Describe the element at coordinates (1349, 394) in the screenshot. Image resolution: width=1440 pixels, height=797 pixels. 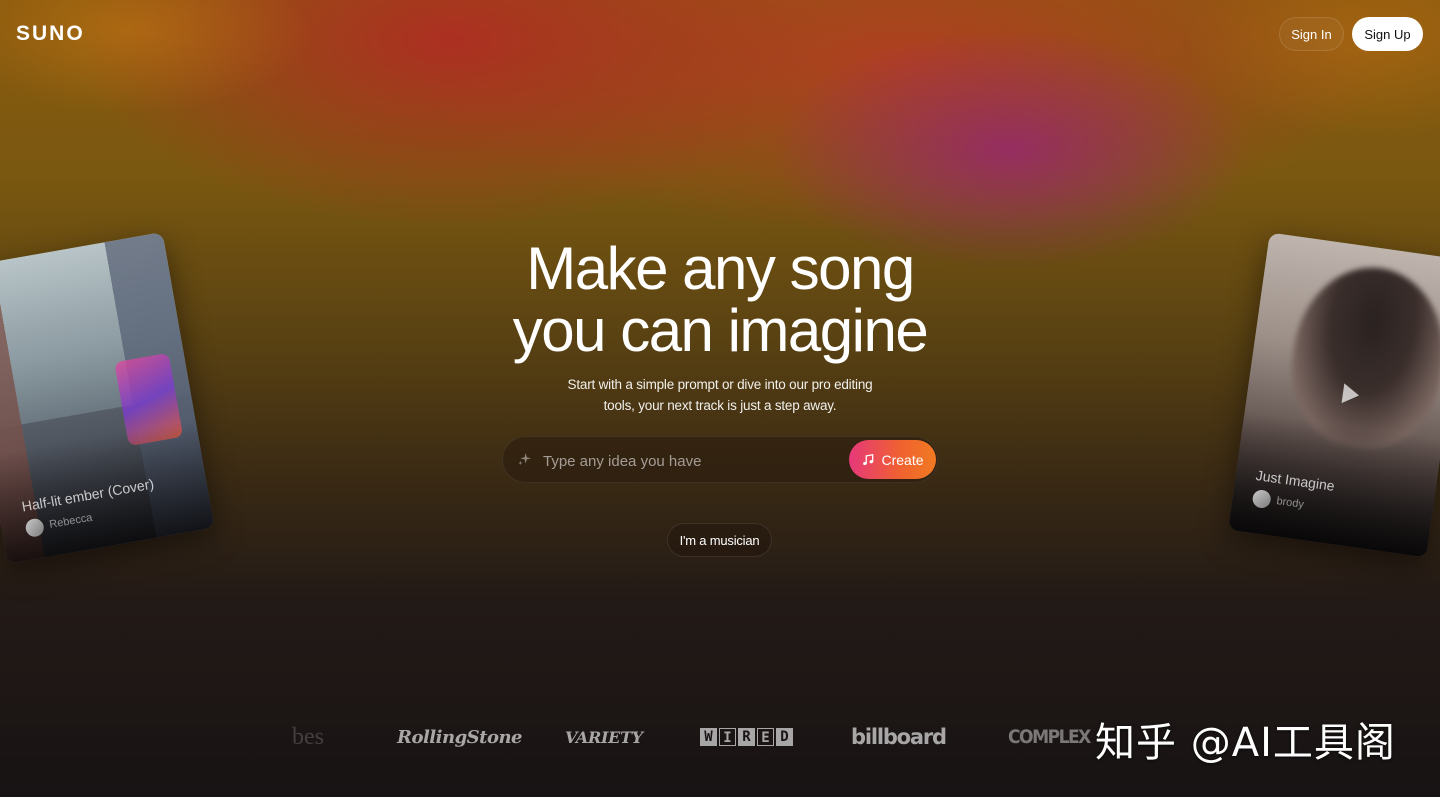
I see `play-icon` at that location.